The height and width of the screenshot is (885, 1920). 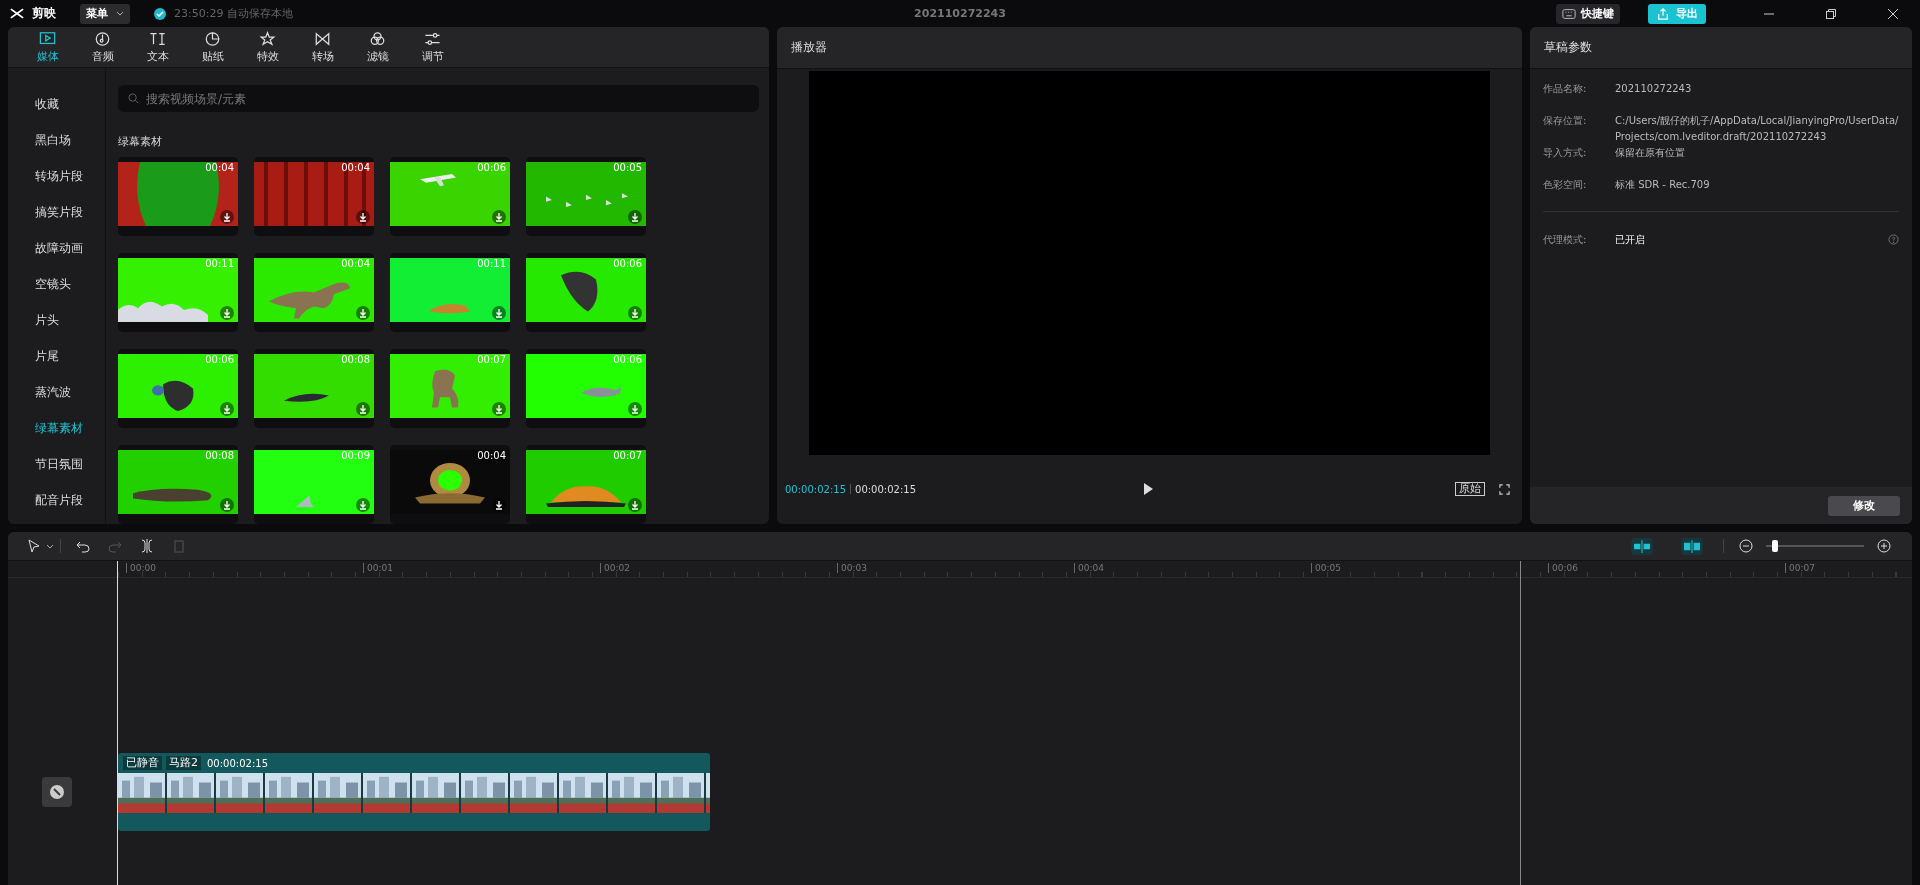 What do you see at coordinates (815, 489) in the screenshot?
I see `current-time: 00:00:02:15` at bounding box center [815, 489].